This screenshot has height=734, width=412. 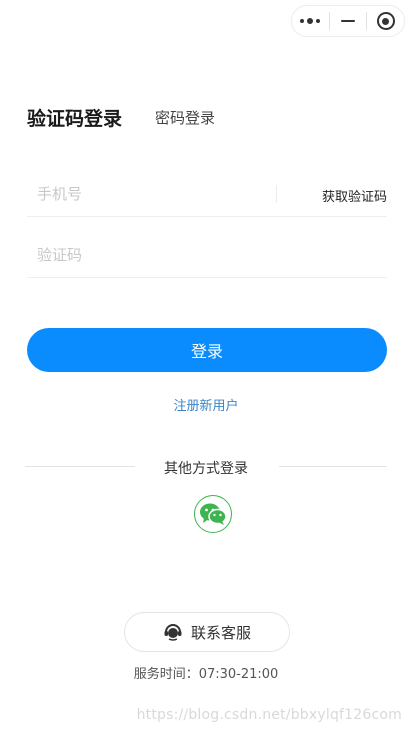 I want to click on contact-service-button: 联系客服, so click(x=207, y=632).